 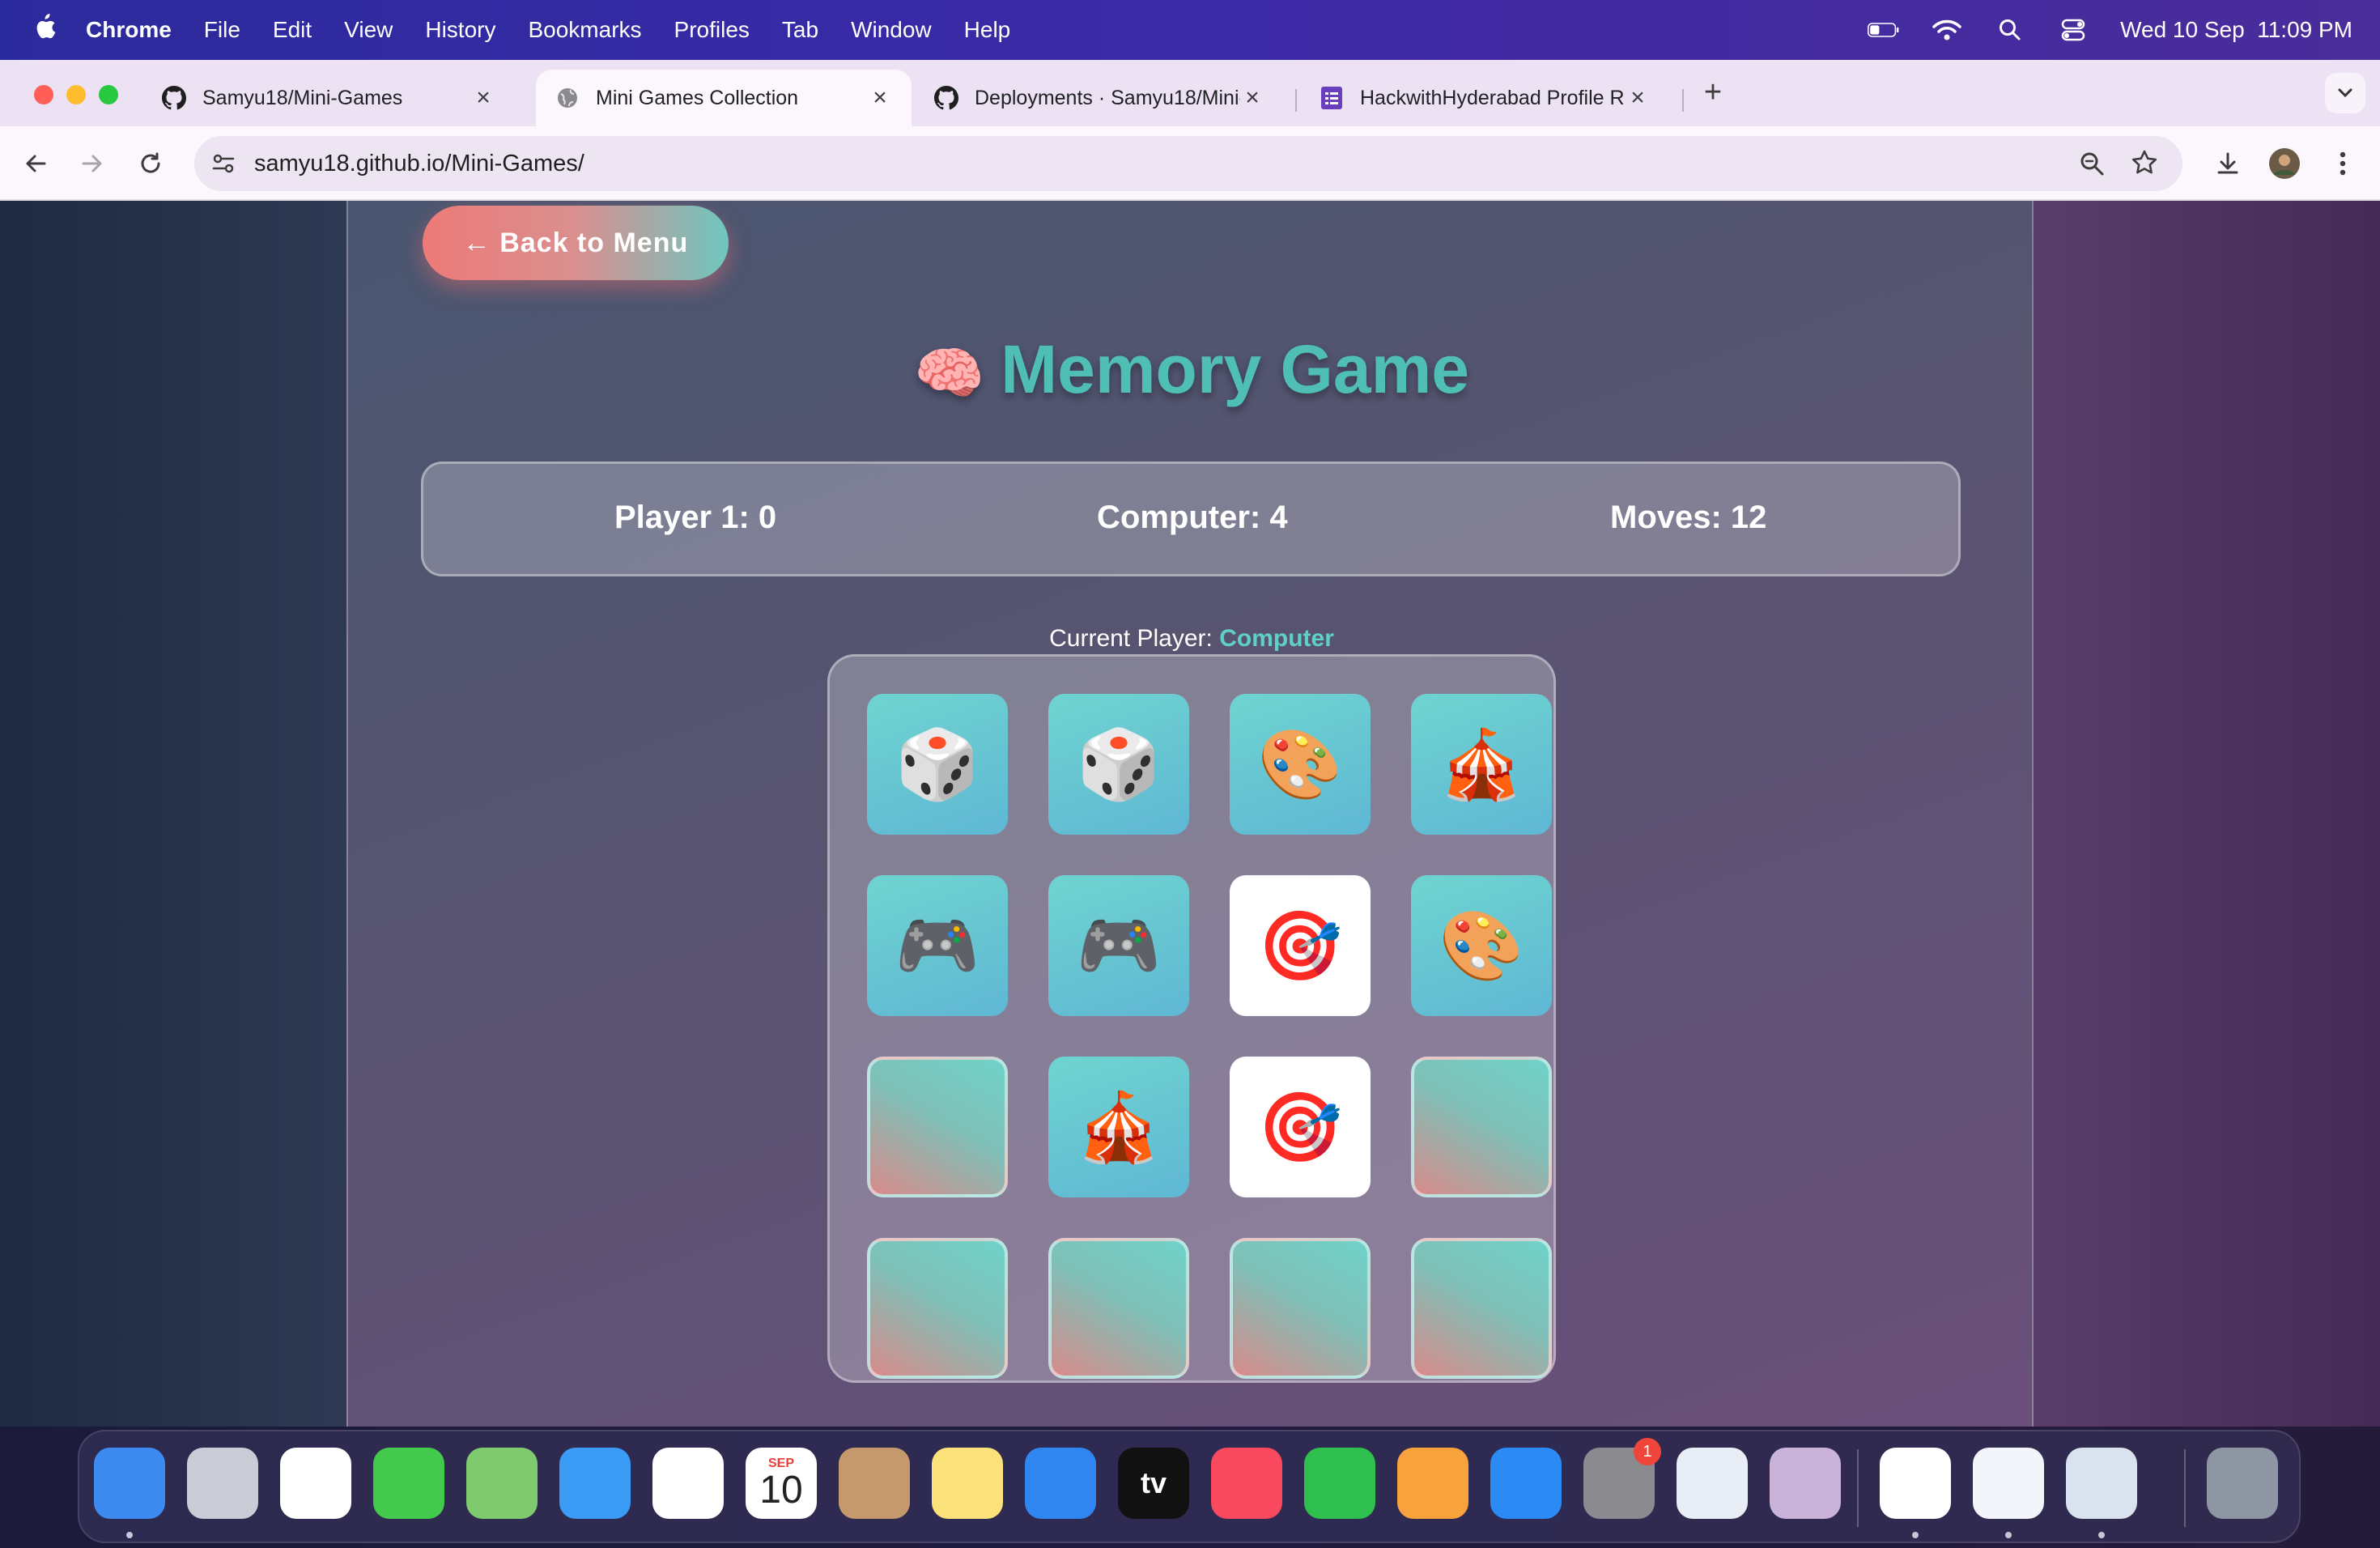 I want to click on menu-app-name: Chrome, so click(x=129, y=30).